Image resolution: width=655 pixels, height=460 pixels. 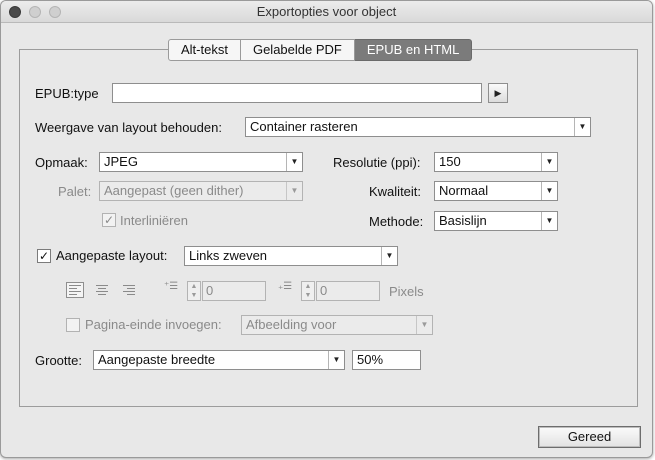 What do you see at coordinates (396, 221) in the screenshot?
I see `method-label: Methode:` at bounding box center [396, 221].